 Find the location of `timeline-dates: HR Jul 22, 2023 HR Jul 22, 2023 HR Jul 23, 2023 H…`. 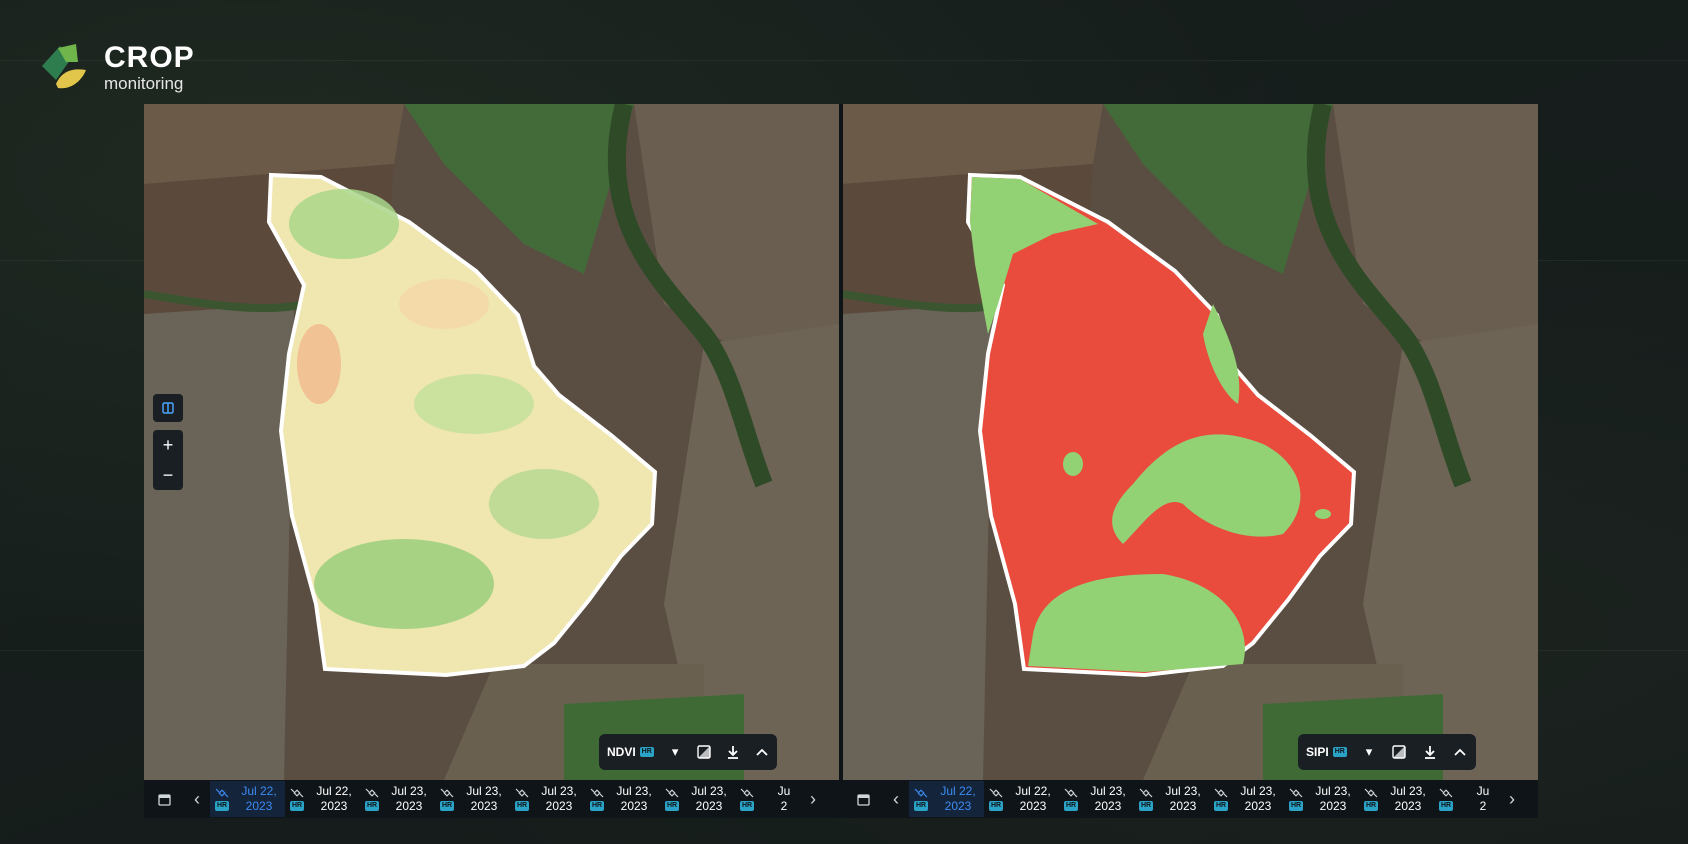

timeline-dates: HR Jul 22, 2023 HR Jul 22, 2023 HR Jul 23, 2023 H… is located at coordinates (505, 799).